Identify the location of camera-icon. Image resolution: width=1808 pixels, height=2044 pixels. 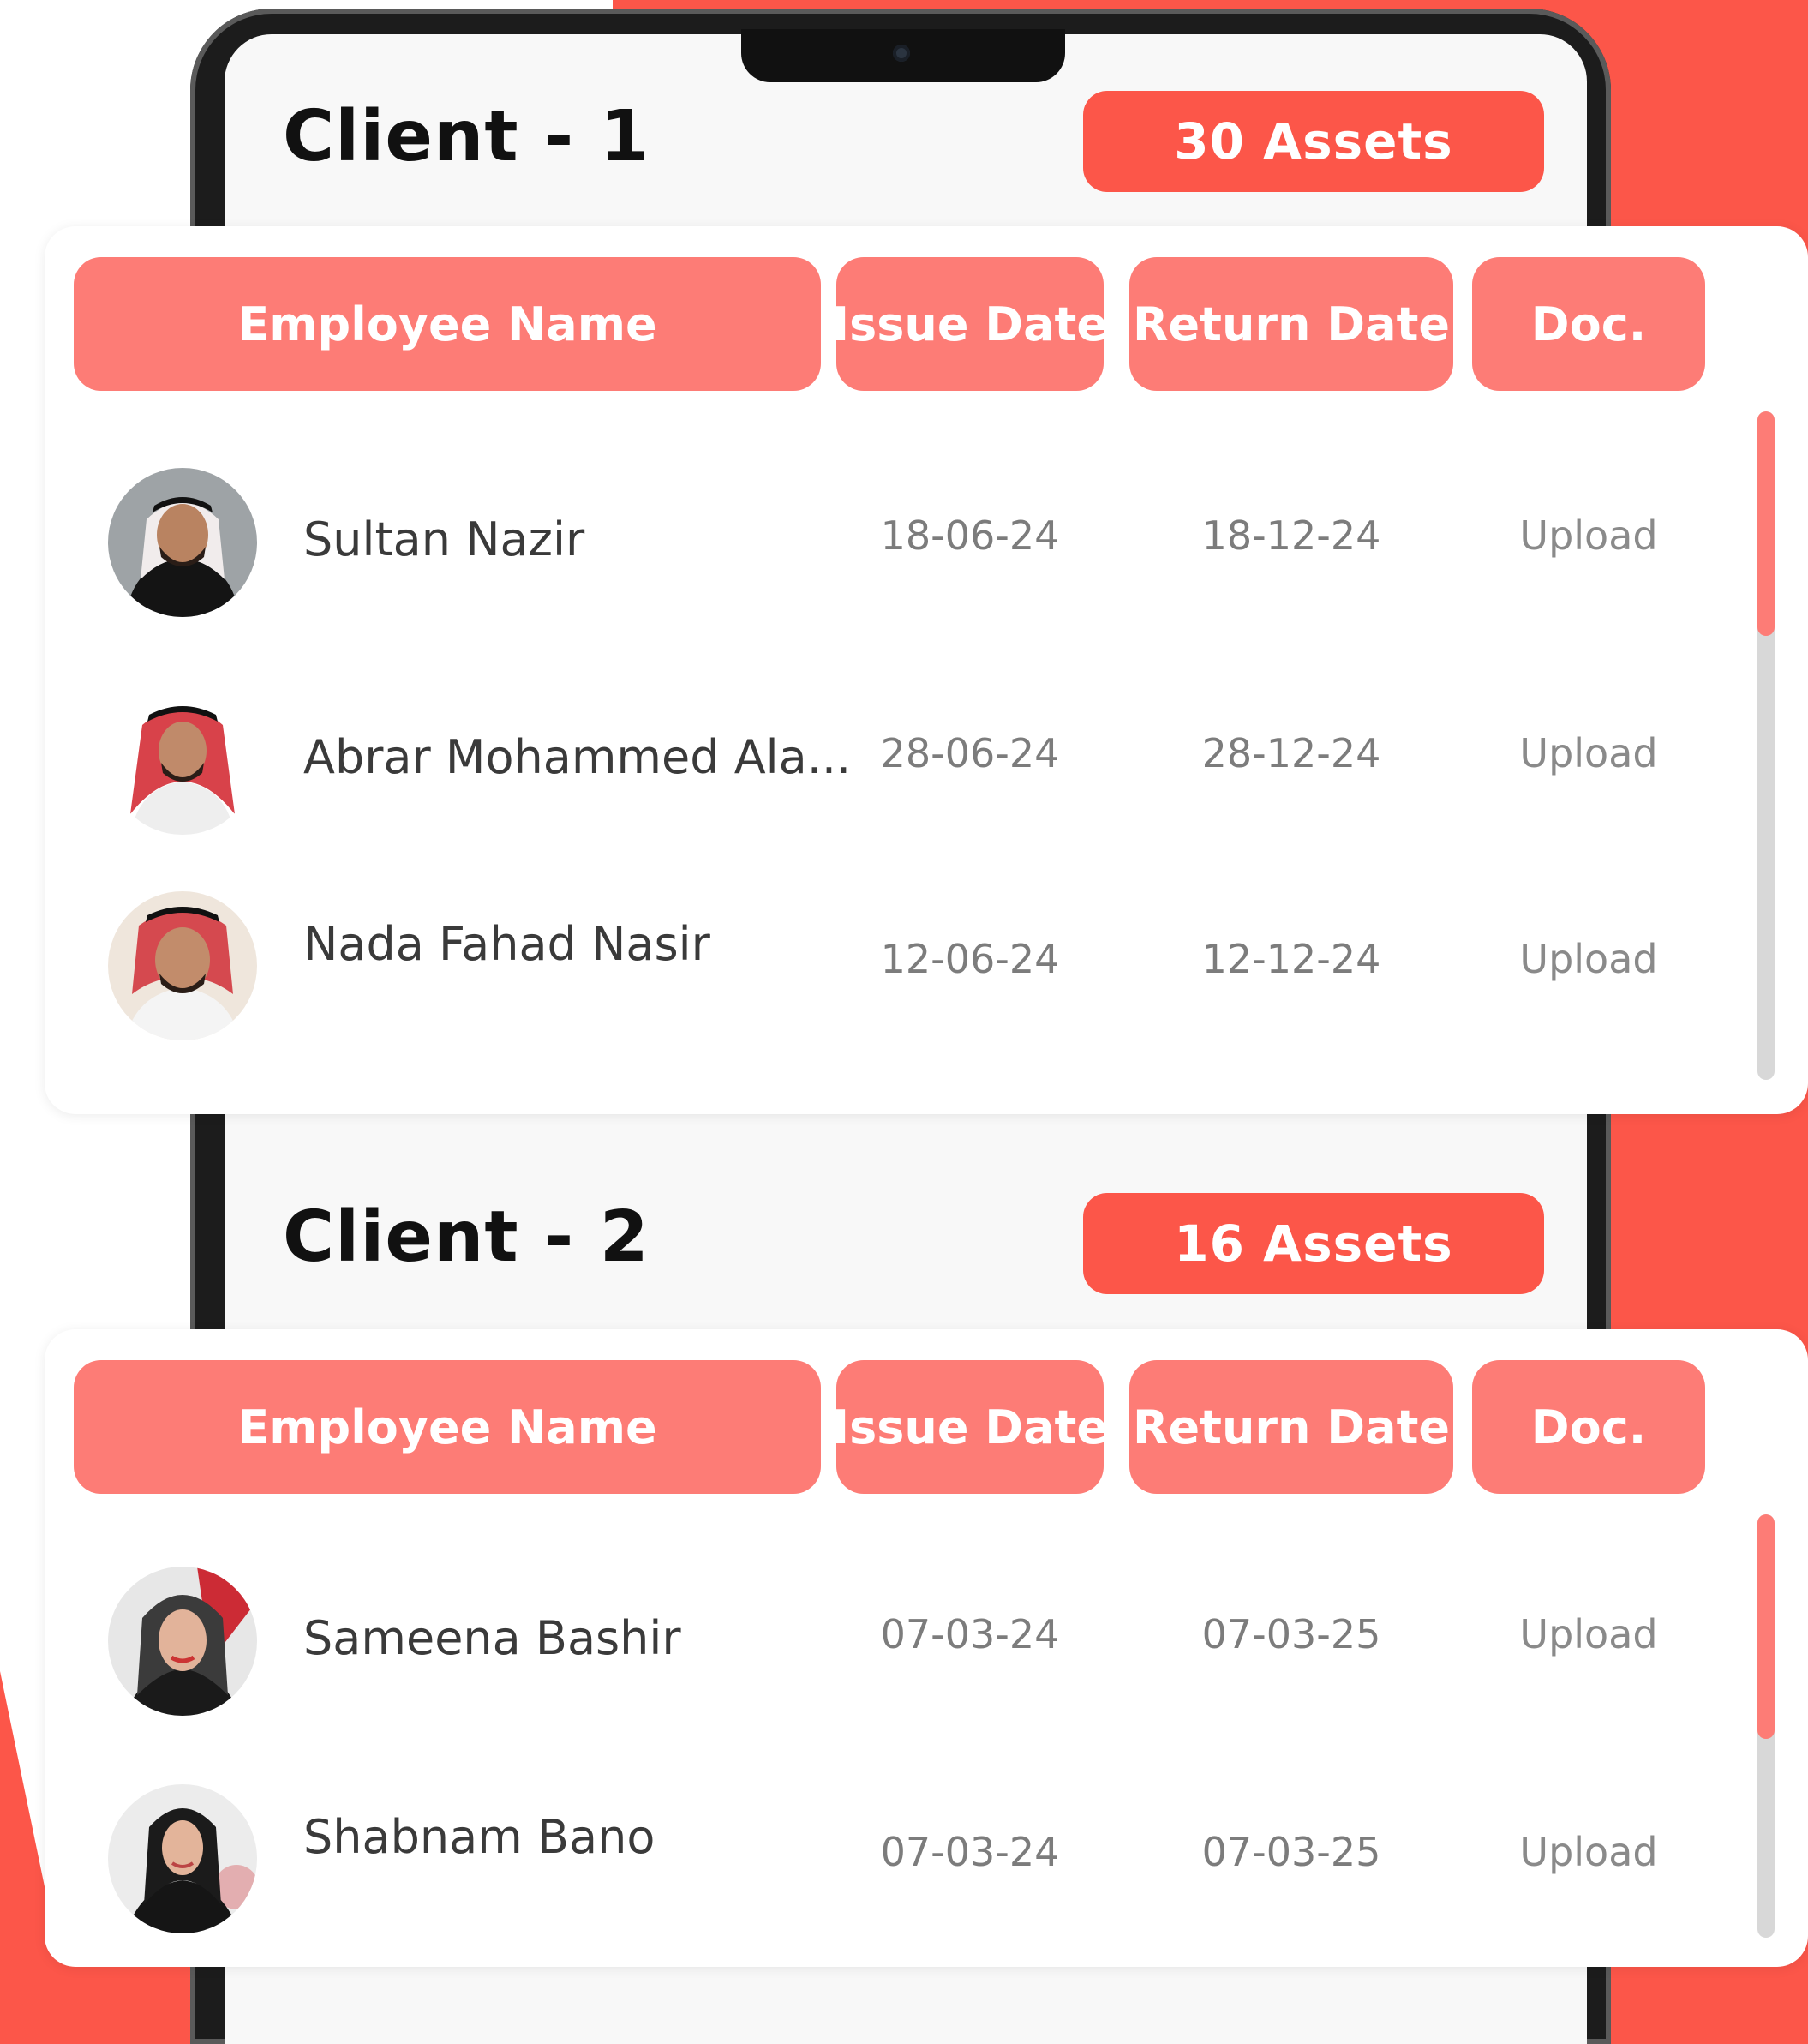
(901, 53).